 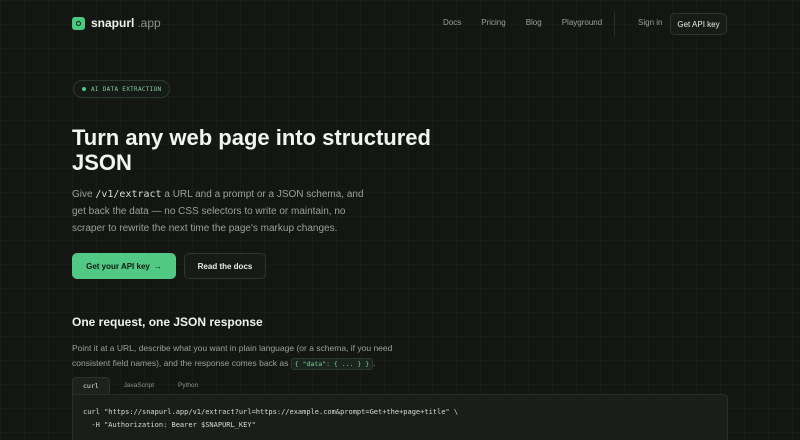 What do you see at coordinates (91, 385) in the screenshot?
I see `tab-curl: curl` at bounding box center [91, 385].